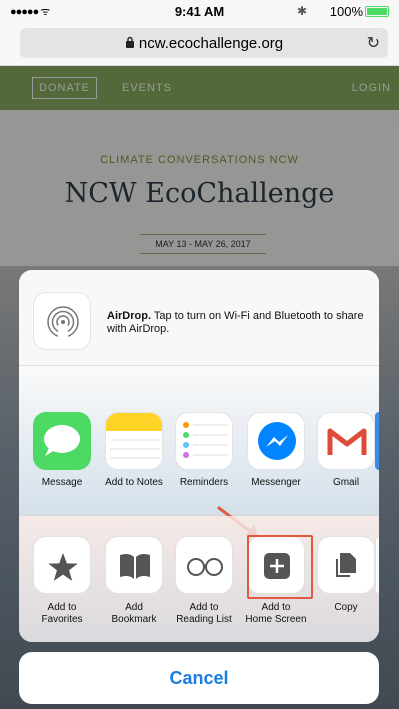 This screenshot has height=709, width=399. What do you see at coordinates (346, 607) in the screenshot?
I see `action-label-copy: Copy` at bounding box center [346, 607].